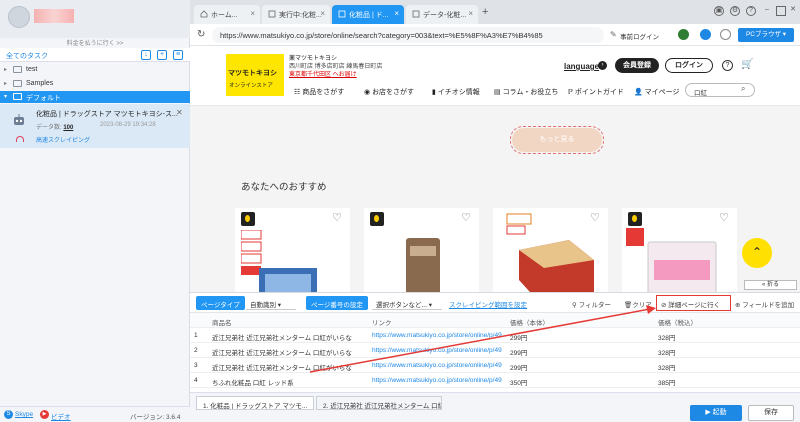  What do you see at coordinates (485, 12) in the screenshot?
I see `new-tab-button: +` at bounding box center [485, 12].